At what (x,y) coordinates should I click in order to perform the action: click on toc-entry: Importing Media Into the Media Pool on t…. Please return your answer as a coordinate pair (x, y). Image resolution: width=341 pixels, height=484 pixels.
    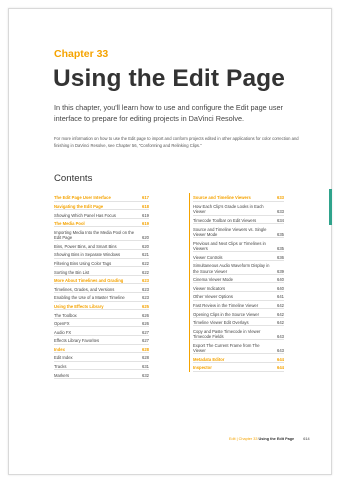
    Looking at the image, I should click on (101, 234).